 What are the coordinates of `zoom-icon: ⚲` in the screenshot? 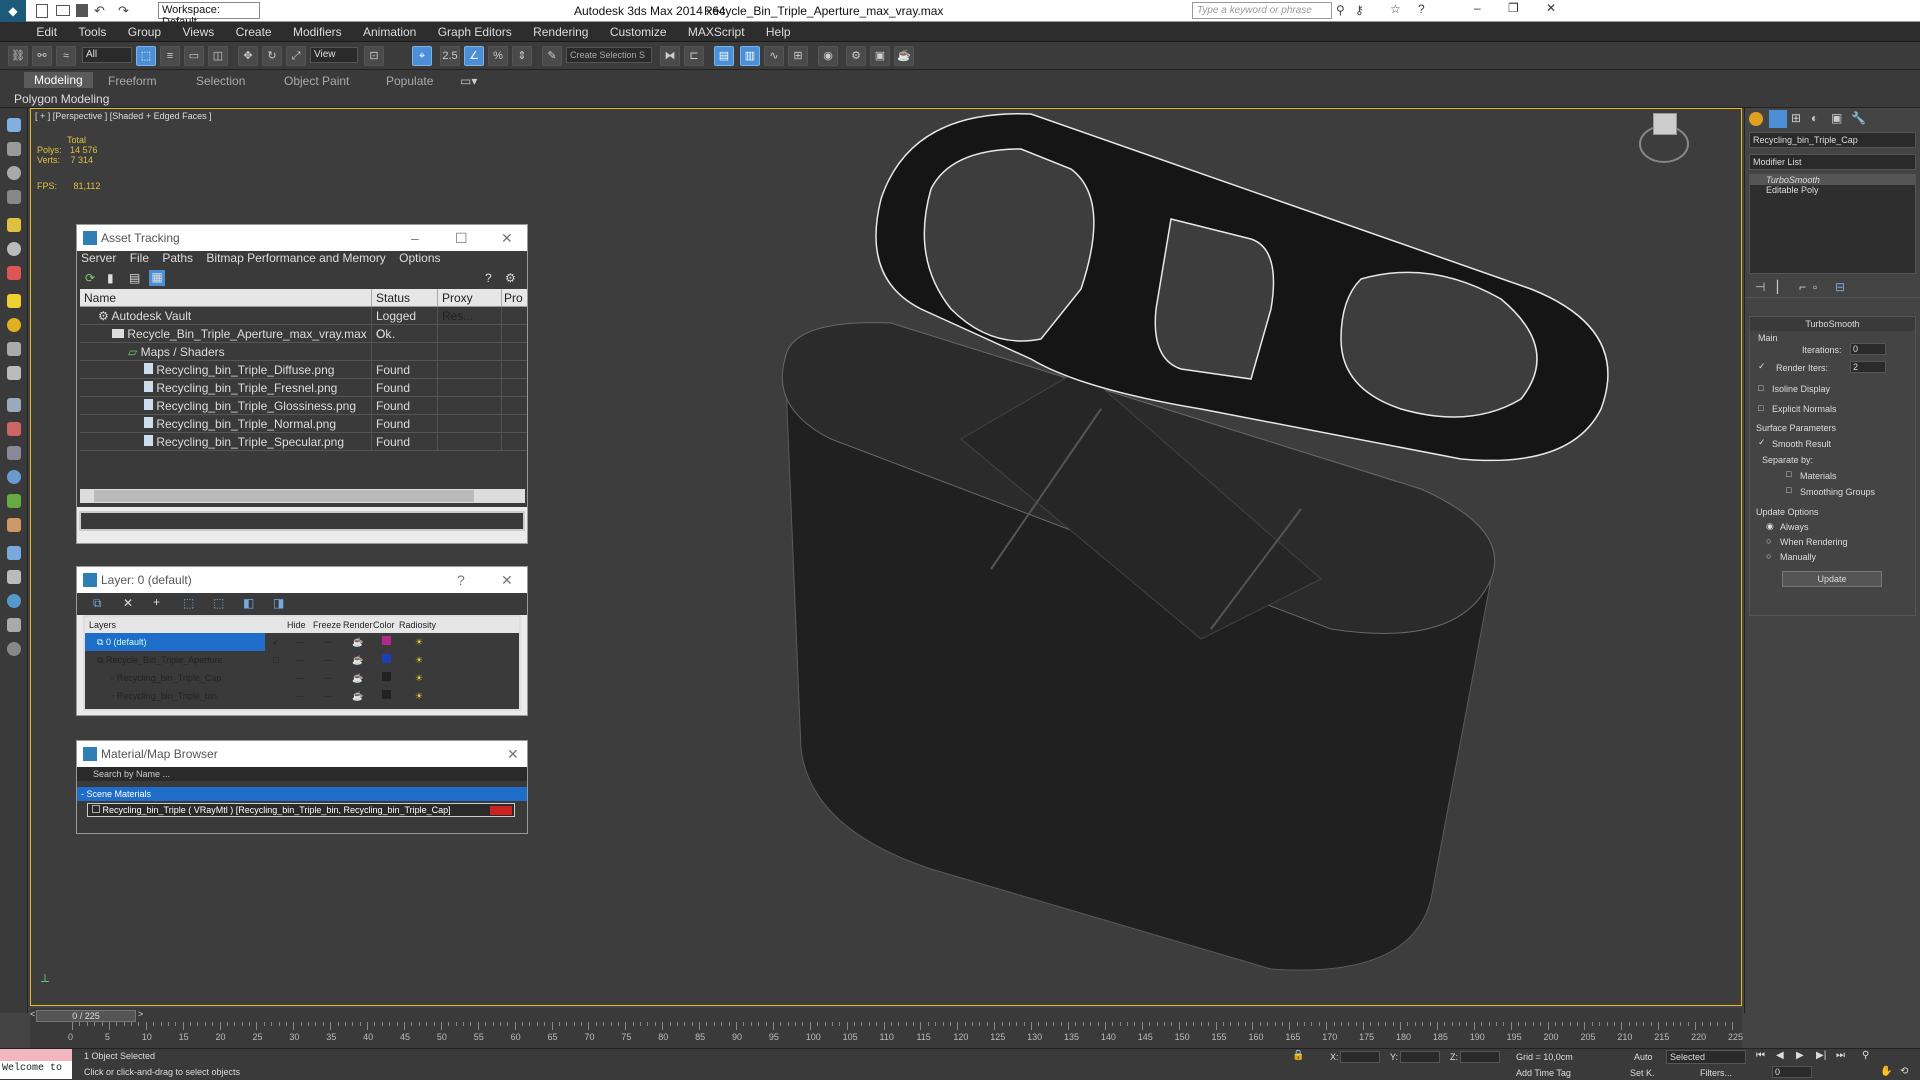 It's located at (1865, 1055).